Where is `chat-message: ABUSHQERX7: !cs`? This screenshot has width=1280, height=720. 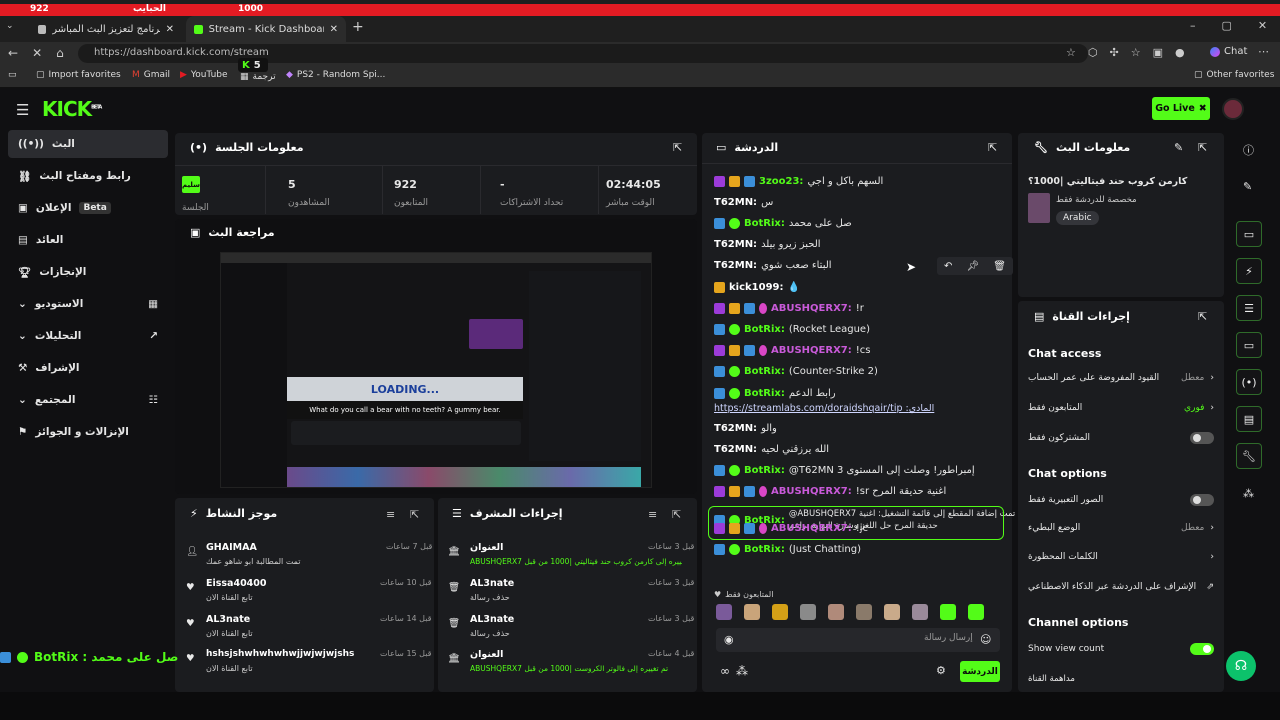 chat-message: ABUSHQERX7: !cs is located at coordinates (792, 350).